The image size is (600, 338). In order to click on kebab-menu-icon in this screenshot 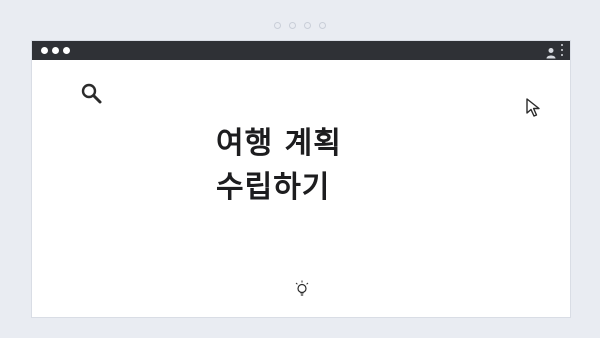, I will do `click(562, 50)`.